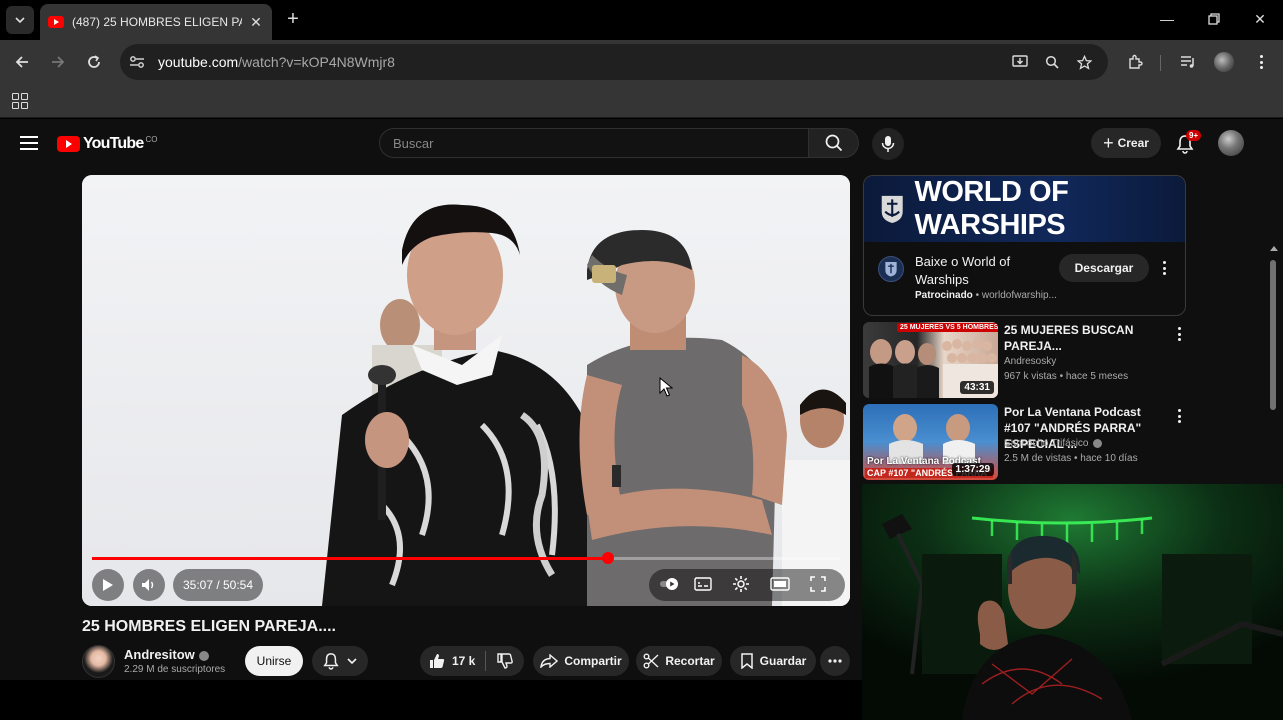 This screenshot has width=1283, height=720. What do you see at coordinates (159, 654) in the screenshot?
I see `channel-name: Andresitow` at bounding box center [159, 654].